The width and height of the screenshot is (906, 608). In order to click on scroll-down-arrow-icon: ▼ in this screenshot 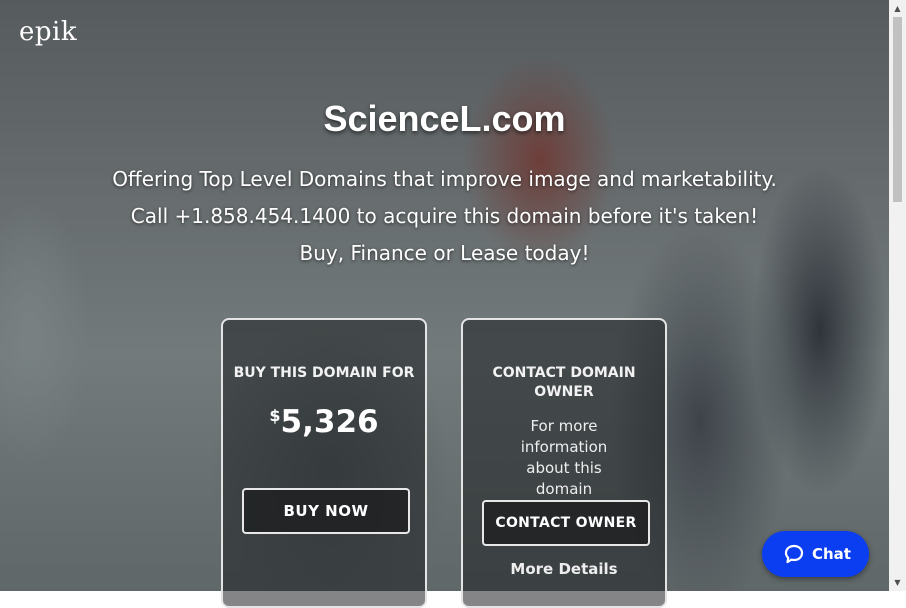, I will do `click(897, 582)`.